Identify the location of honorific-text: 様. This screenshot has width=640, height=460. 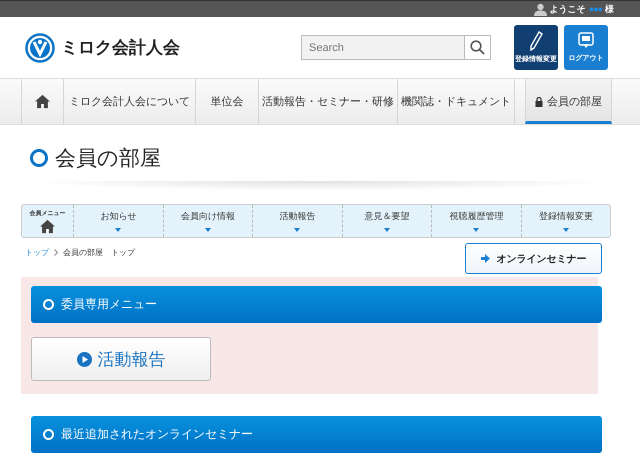
(609, 9).